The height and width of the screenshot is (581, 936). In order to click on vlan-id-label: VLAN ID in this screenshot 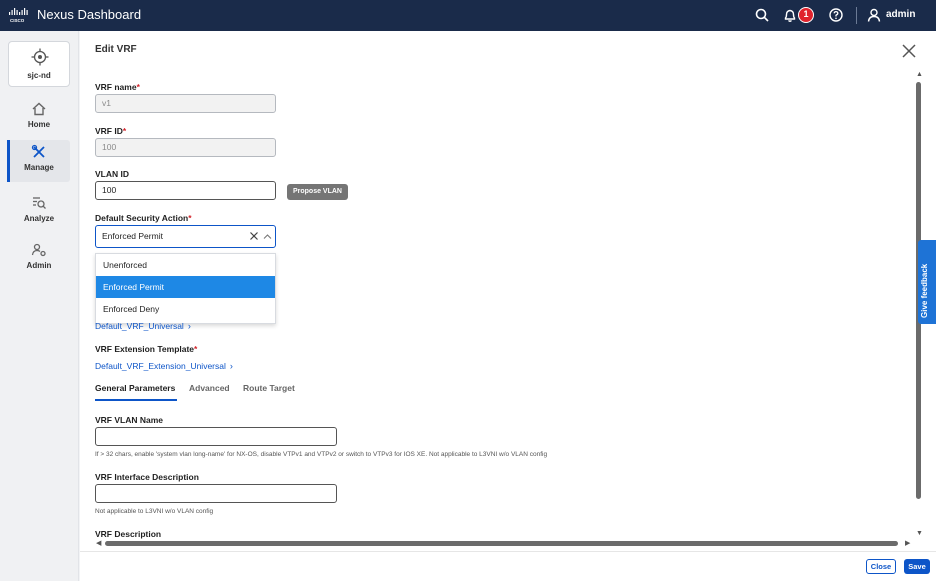, I will do `click(112, 174)`.